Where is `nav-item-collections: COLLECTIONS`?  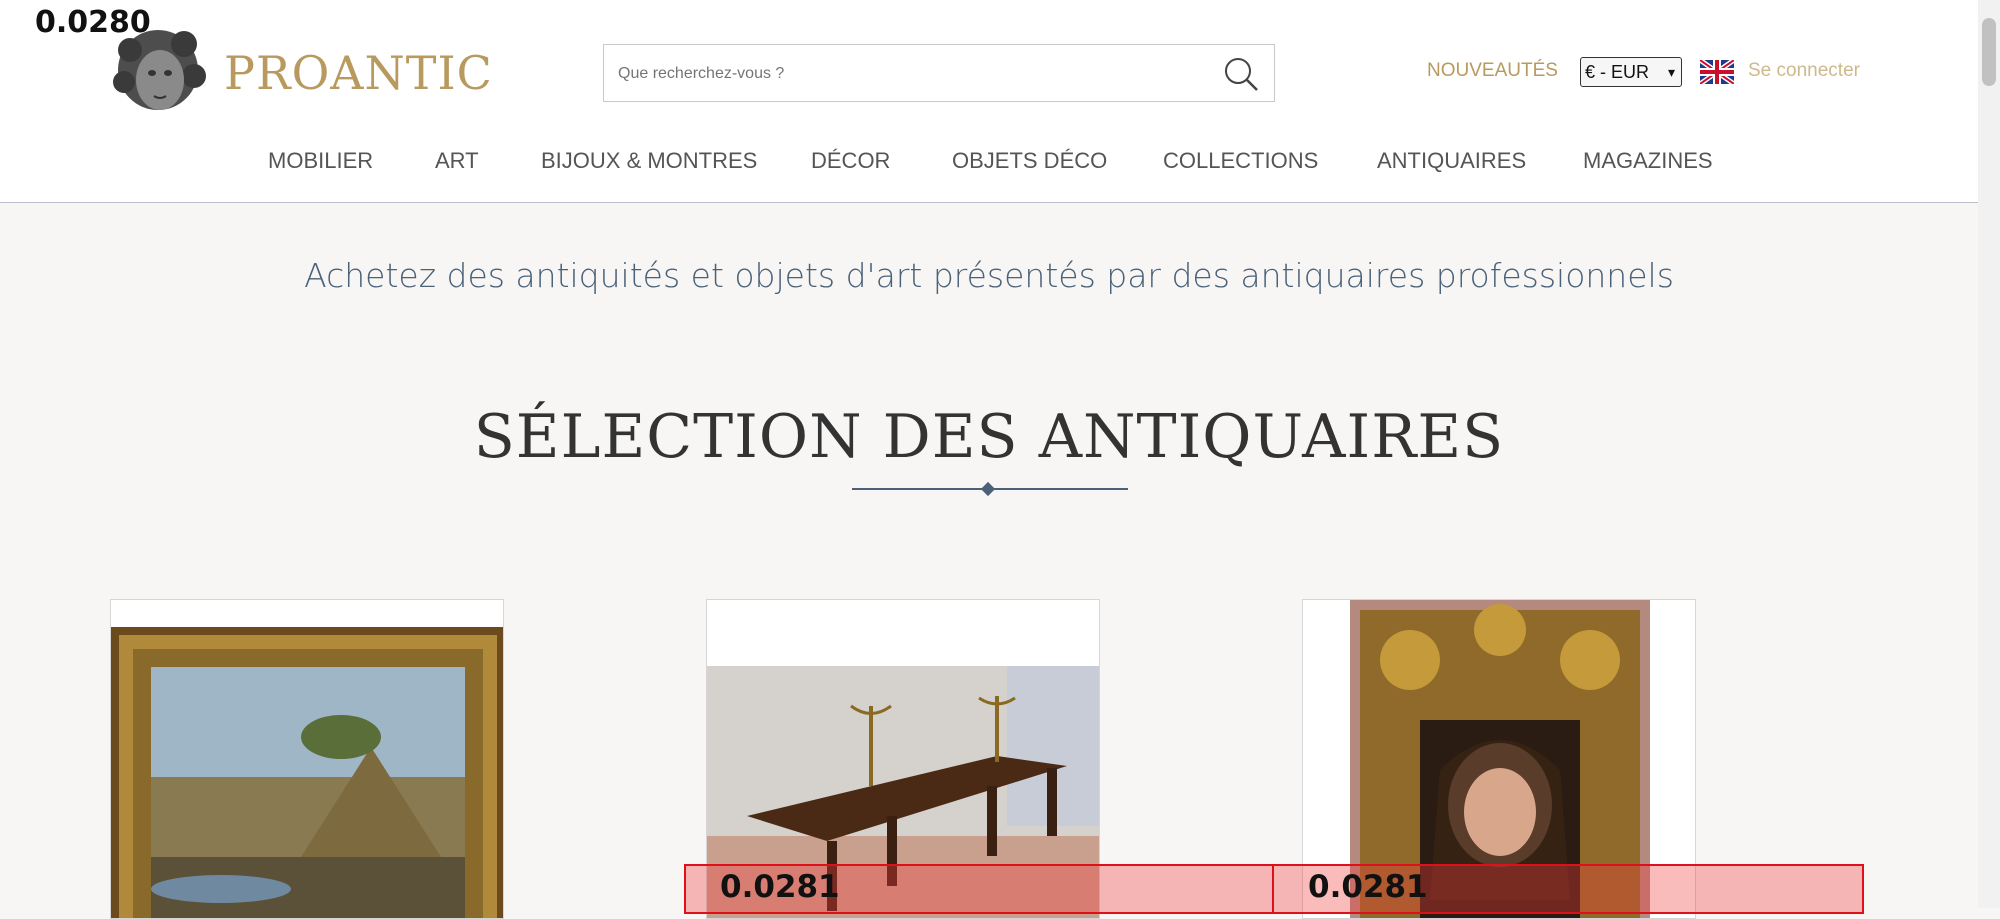
nav-item-collections: COLLECTIONS is located at coordinates (1240, 161).